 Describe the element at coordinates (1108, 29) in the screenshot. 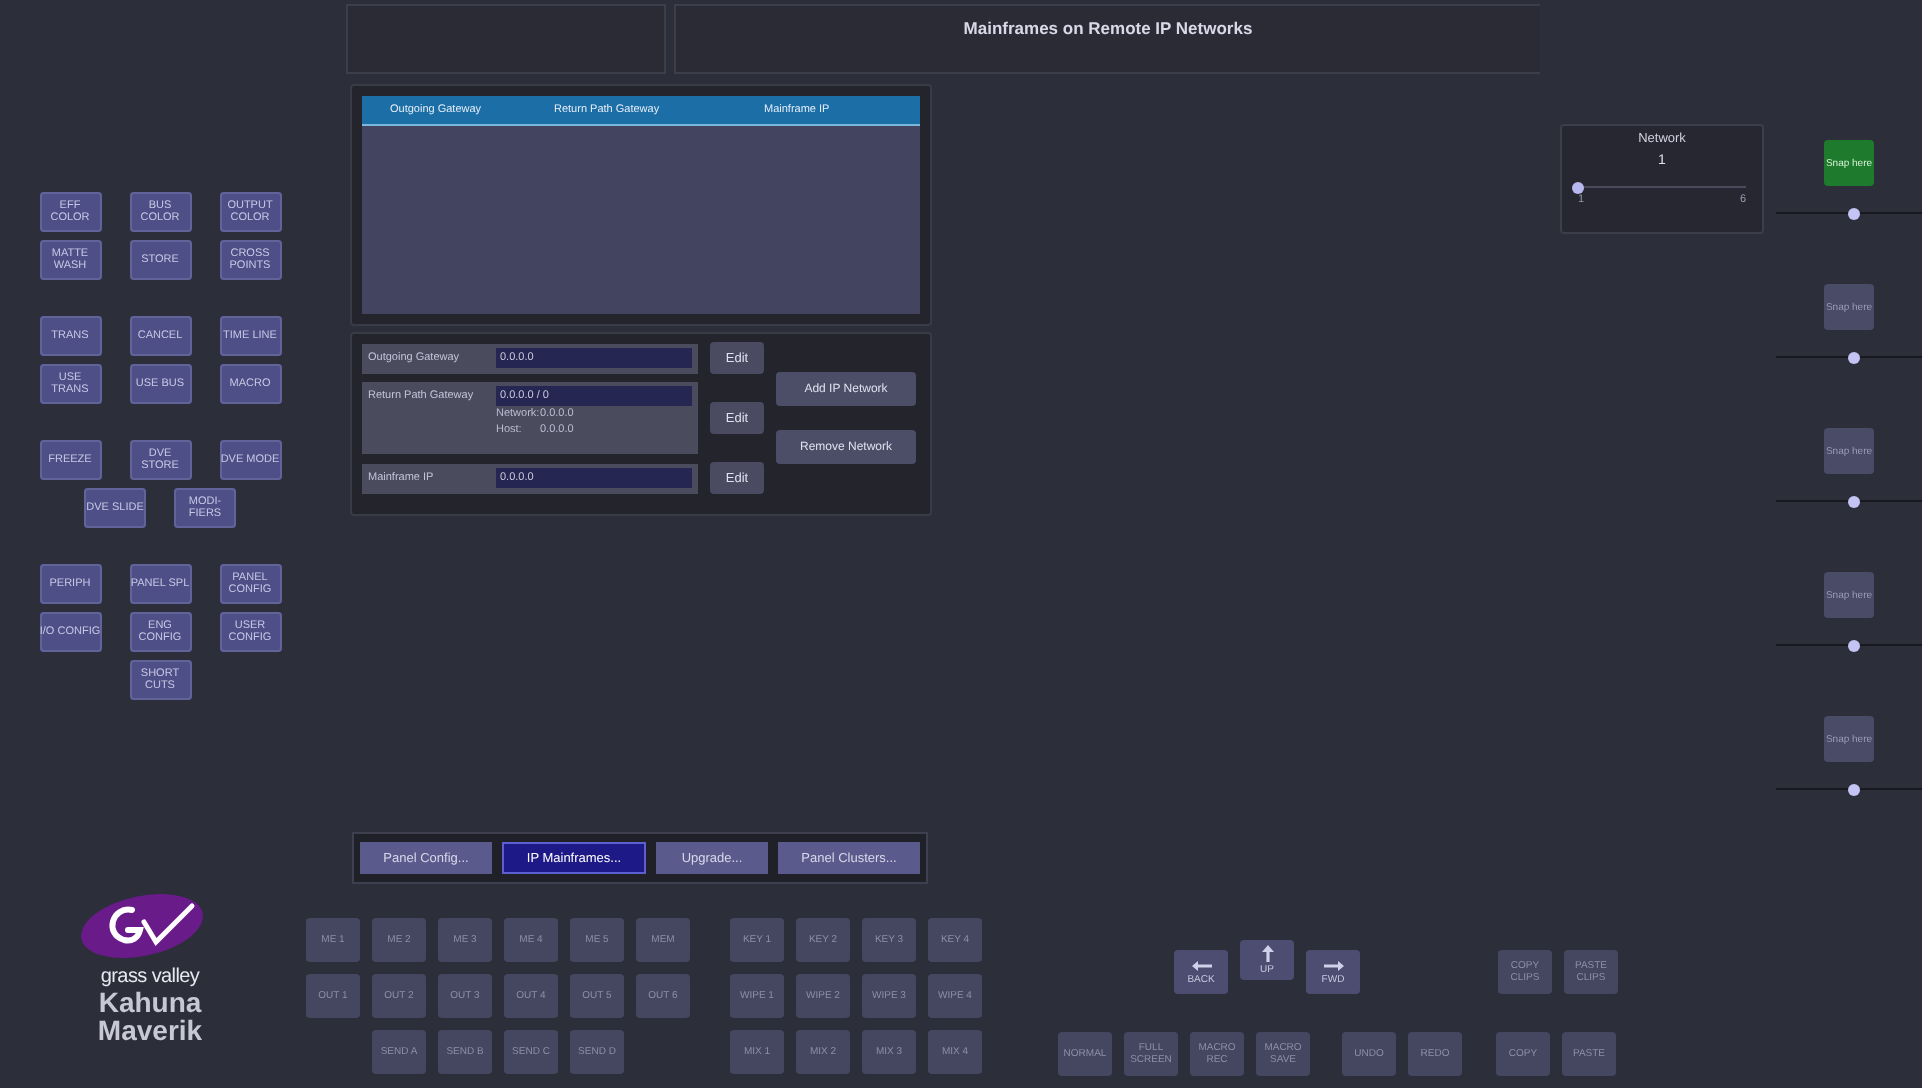

I see `page-title: Mainframes on Remote IP Networks` at that location.